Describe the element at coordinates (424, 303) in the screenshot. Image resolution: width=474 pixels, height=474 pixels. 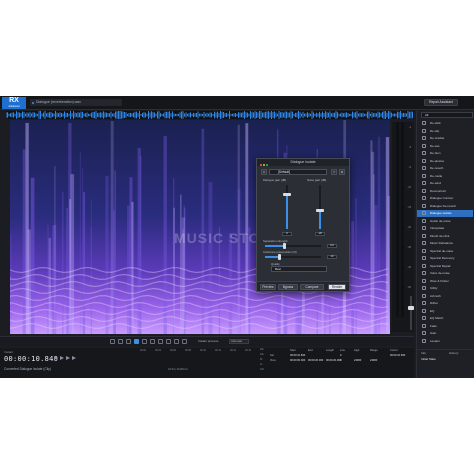
I see `module-icon` at that location.